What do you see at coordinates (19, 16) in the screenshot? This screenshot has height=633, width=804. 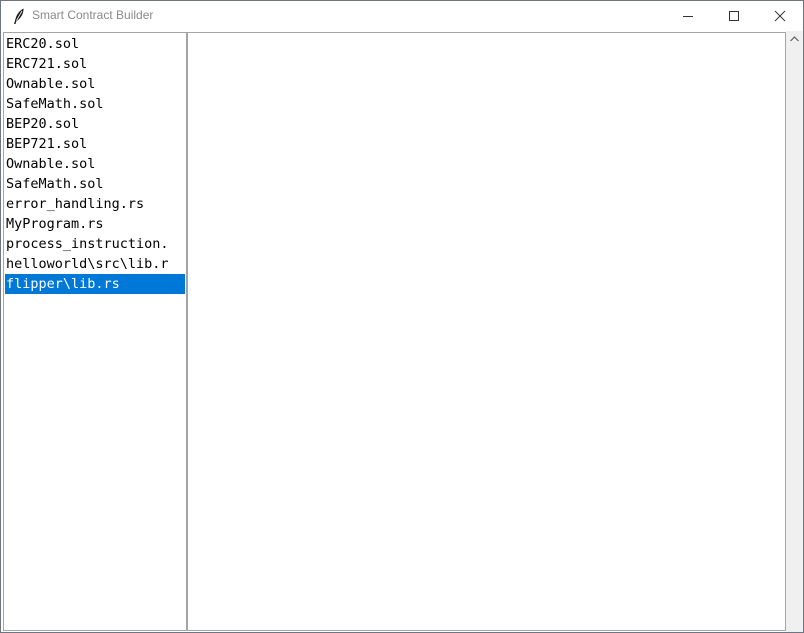 I see `feather-icon` at bounding box center [19, 16].